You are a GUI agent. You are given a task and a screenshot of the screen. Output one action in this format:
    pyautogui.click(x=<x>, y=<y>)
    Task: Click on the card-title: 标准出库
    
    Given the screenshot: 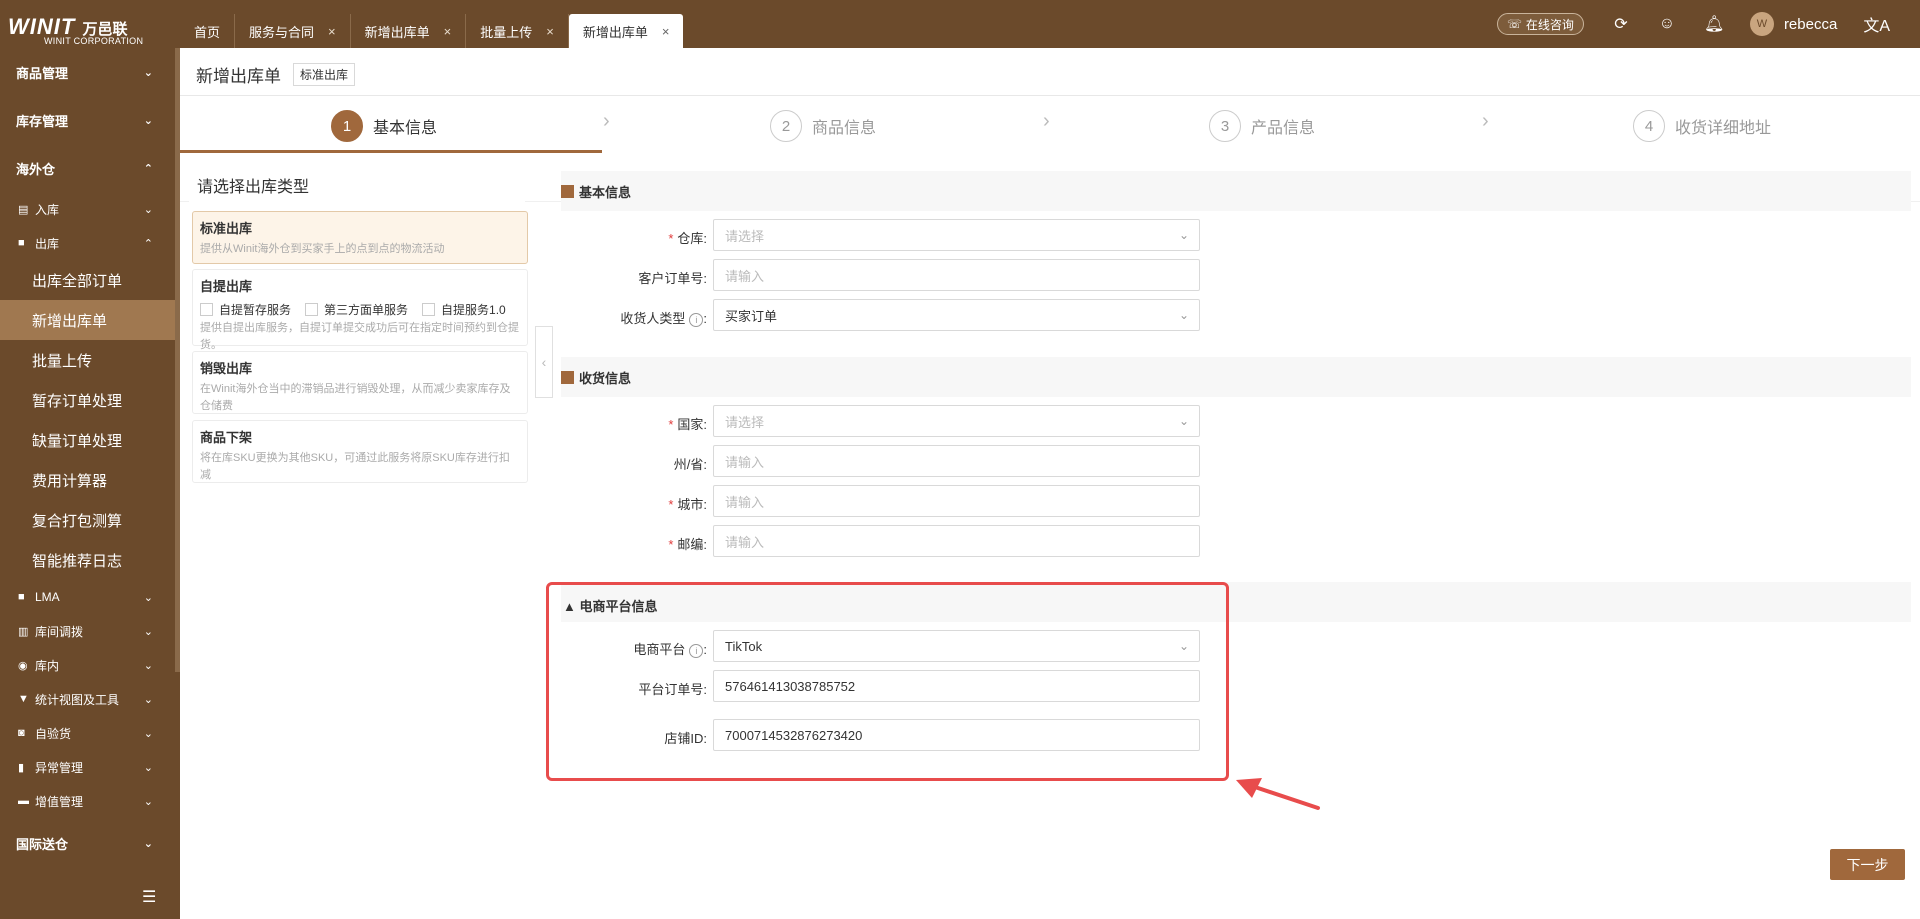 What is the action you would take?
    pyautogui.click(x=226, y=228)
    